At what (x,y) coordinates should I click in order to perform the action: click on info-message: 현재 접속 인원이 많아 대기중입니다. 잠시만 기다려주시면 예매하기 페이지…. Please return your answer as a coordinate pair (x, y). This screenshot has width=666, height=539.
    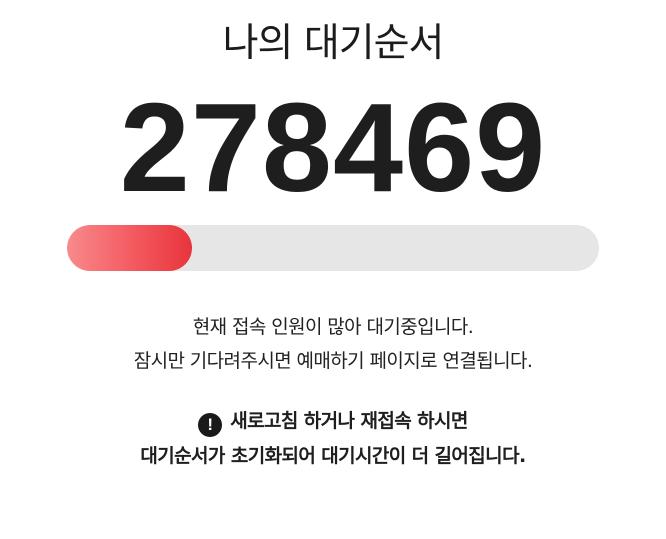
    Looking at the image, I should click on (333, 344).